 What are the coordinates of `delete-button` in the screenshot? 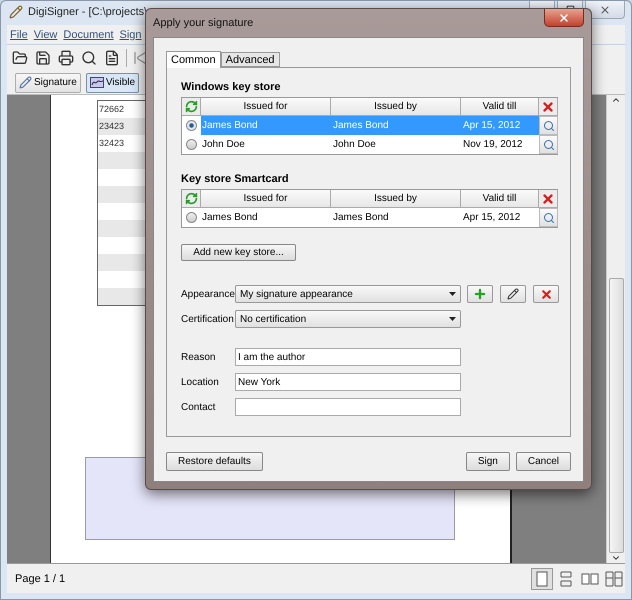 It's located at (546, 294).